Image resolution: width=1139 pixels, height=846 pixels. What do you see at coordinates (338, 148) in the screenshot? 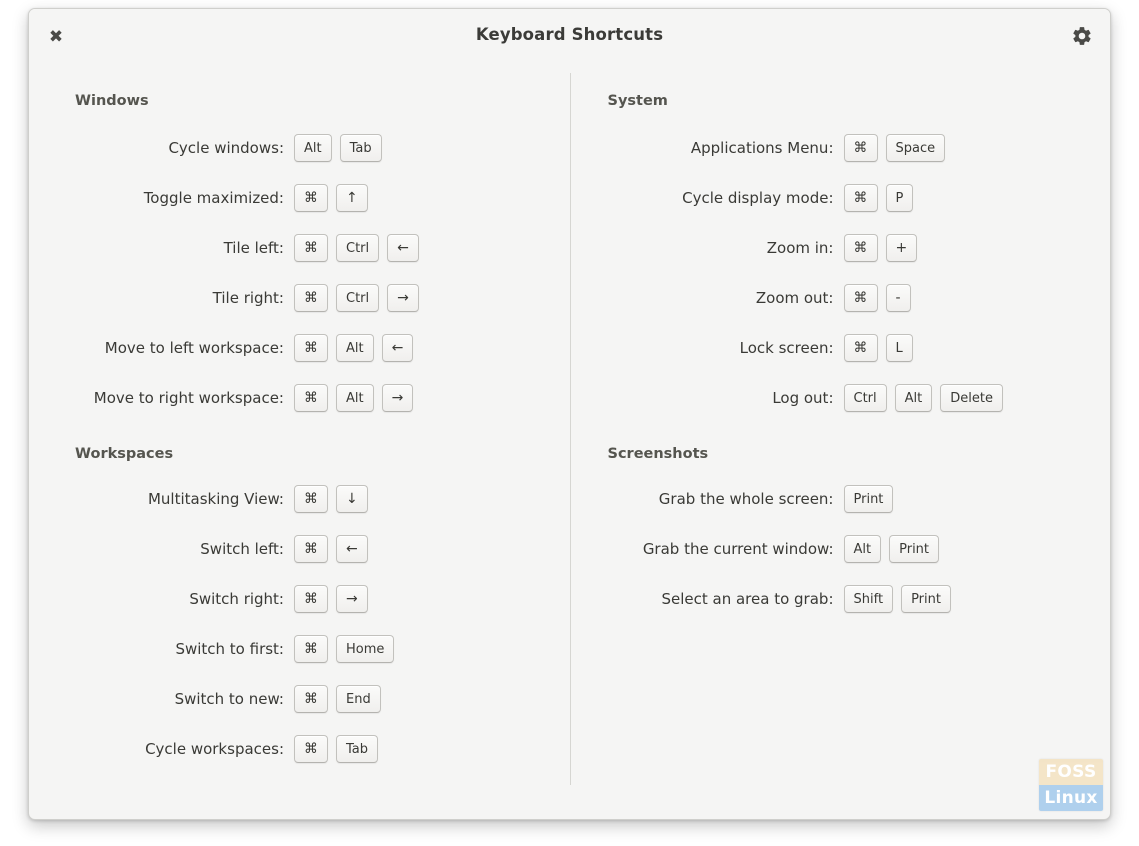
I see `key-combo: Alt Tab` at bounding box center [338, 148].